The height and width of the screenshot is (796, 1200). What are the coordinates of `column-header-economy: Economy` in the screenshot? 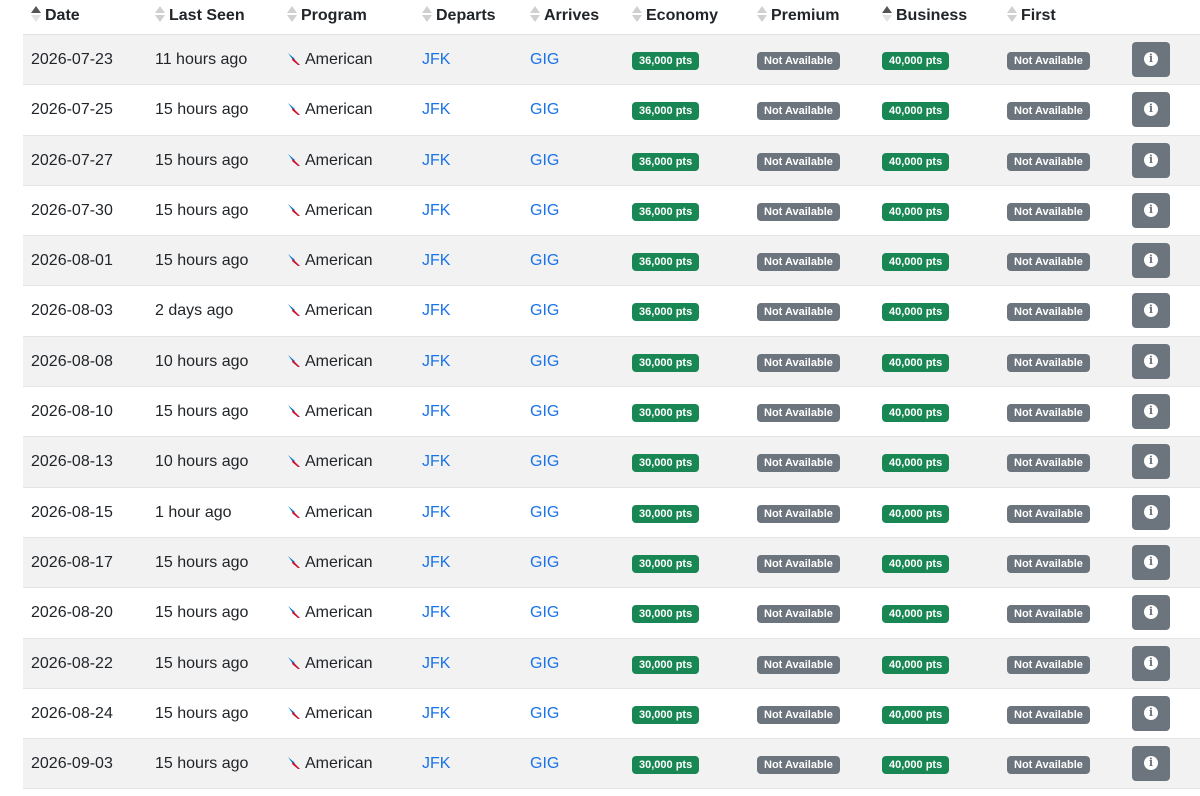 It's located at (675, 17).